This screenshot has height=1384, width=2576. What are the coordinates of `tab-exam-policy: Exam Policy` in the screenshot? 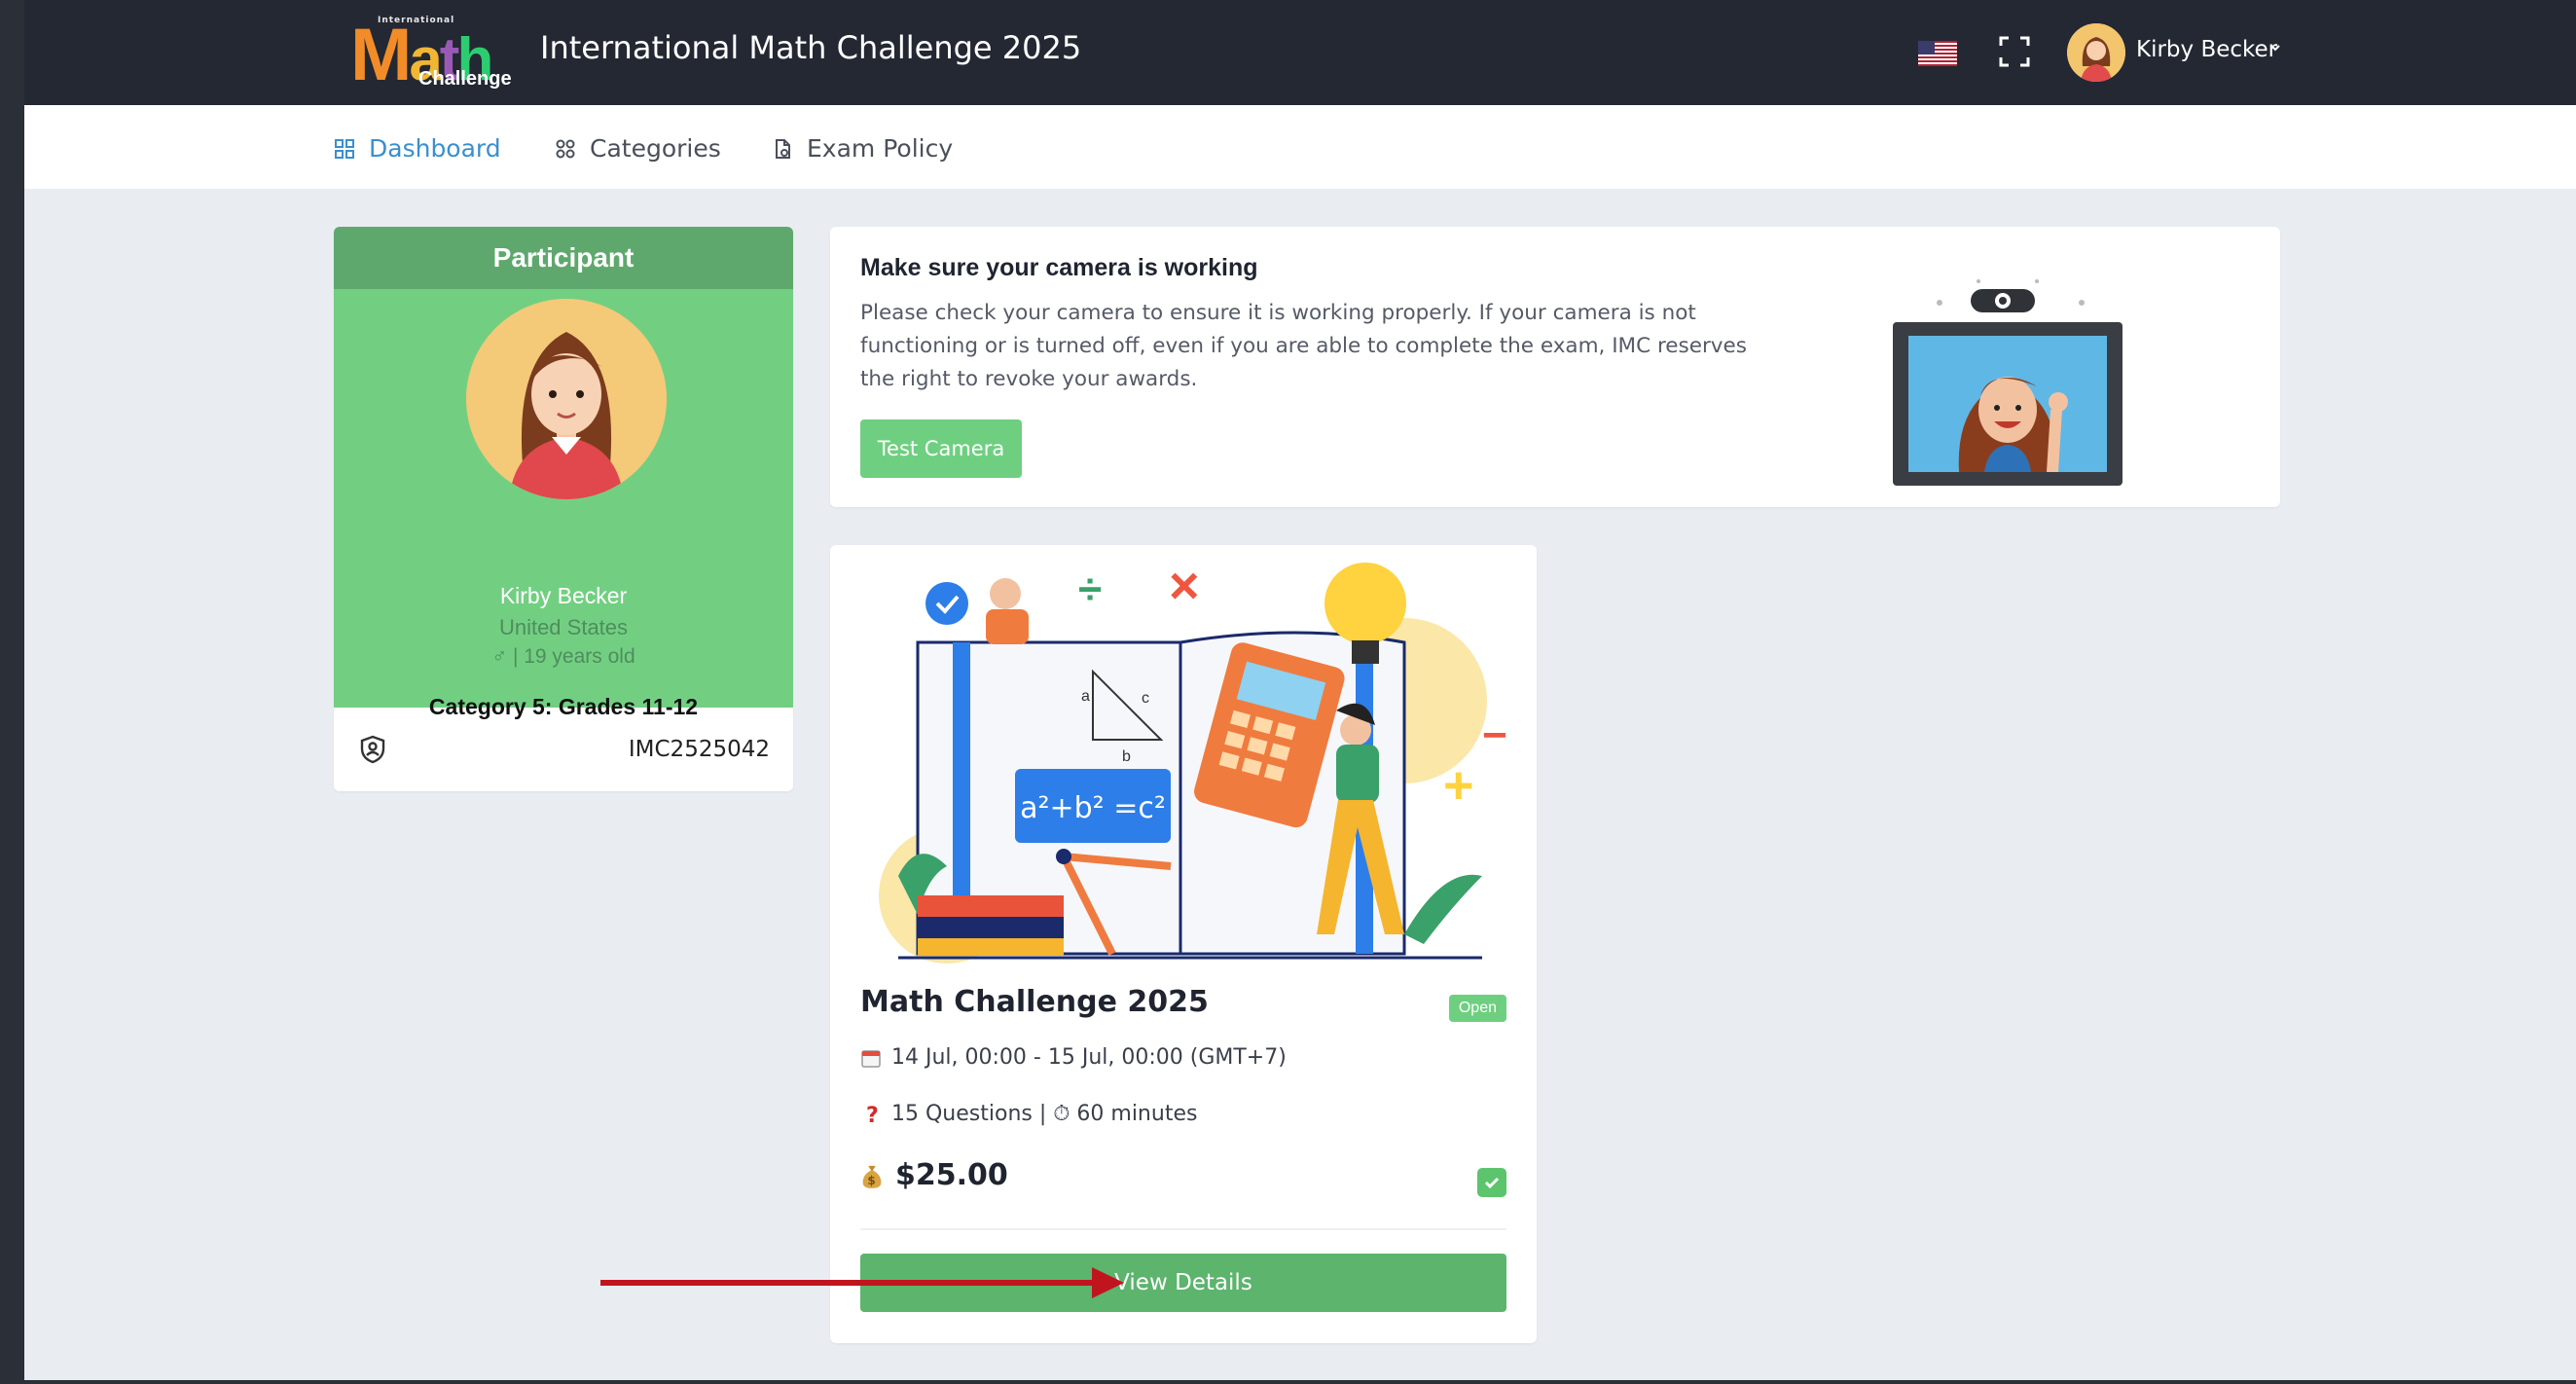 It's located at (862, 148).